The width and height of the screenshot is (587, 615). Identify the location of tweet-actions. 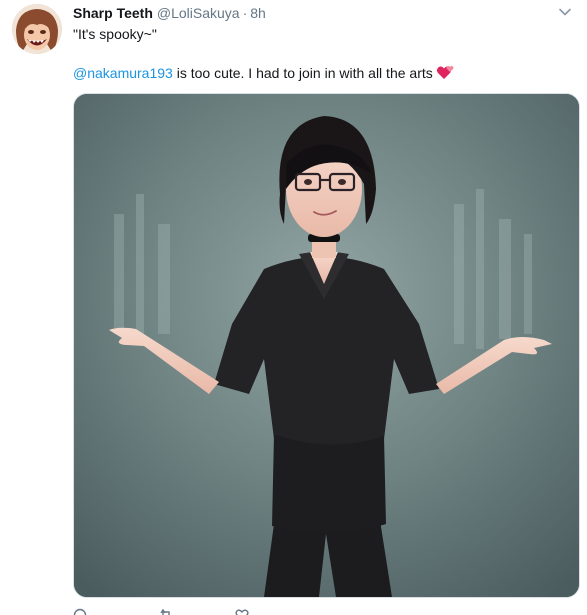
(223, 609).